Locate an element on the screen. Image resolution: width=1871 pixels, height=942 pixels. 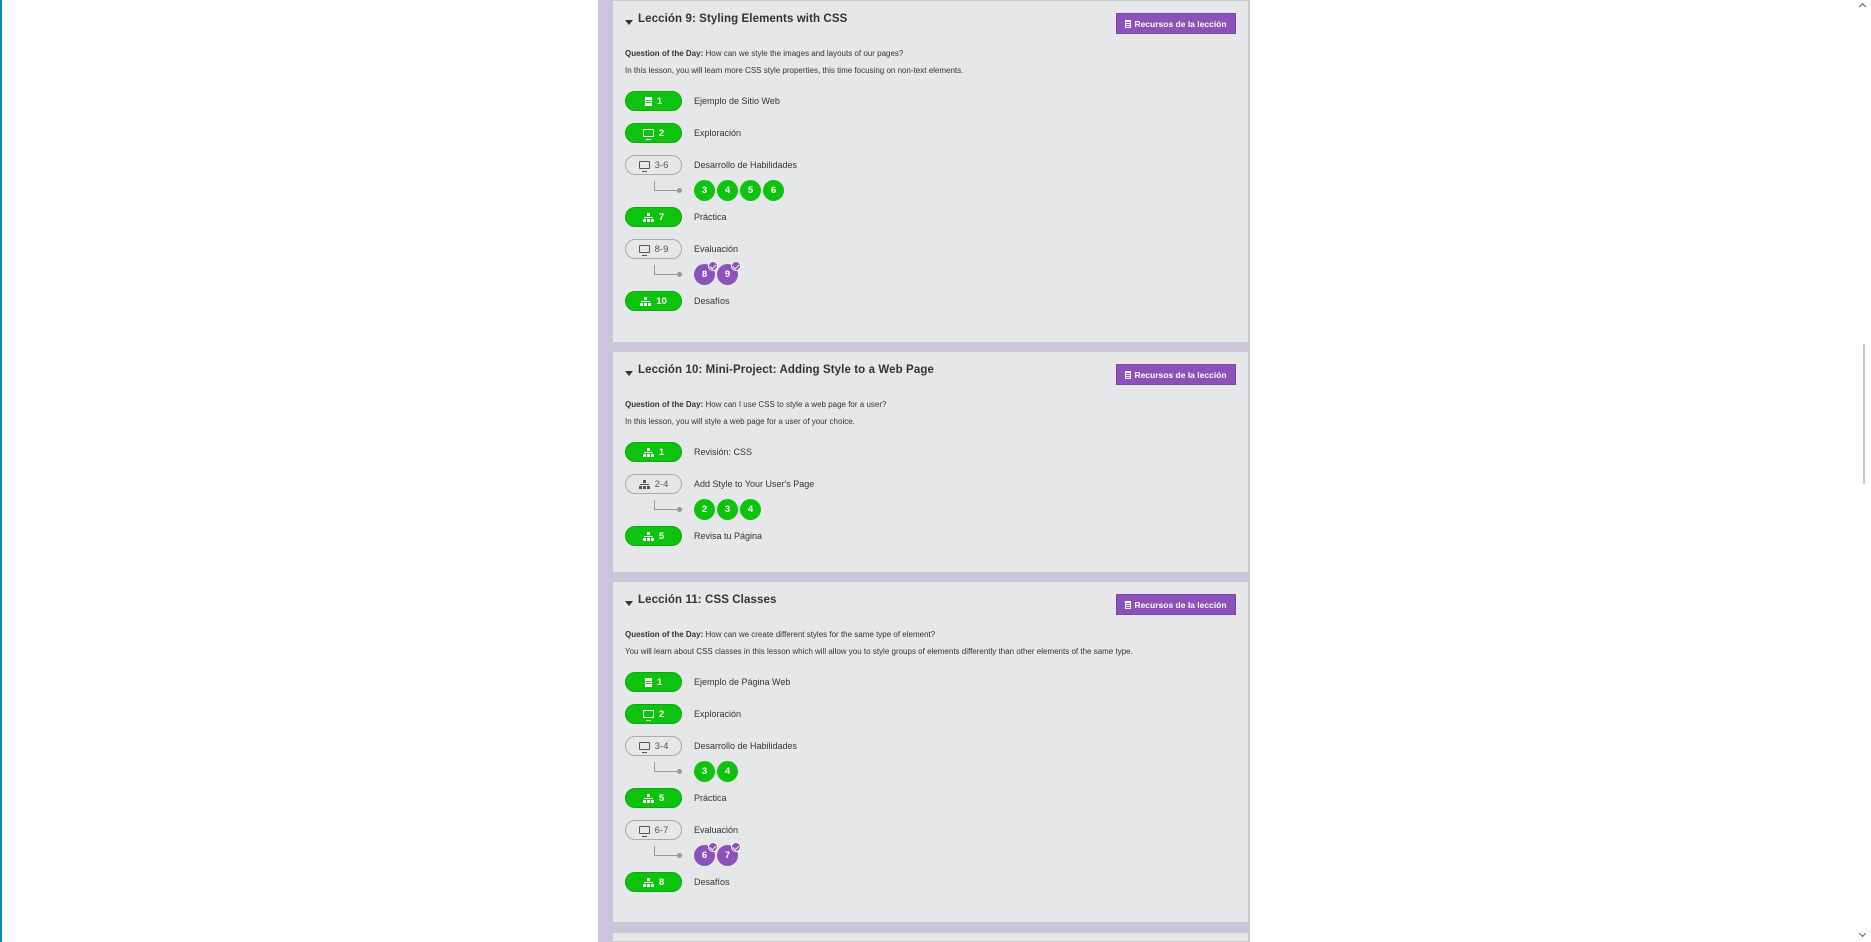
activity-row: 1 Ejemplo de Página Web is located at coordinates (707, 682).